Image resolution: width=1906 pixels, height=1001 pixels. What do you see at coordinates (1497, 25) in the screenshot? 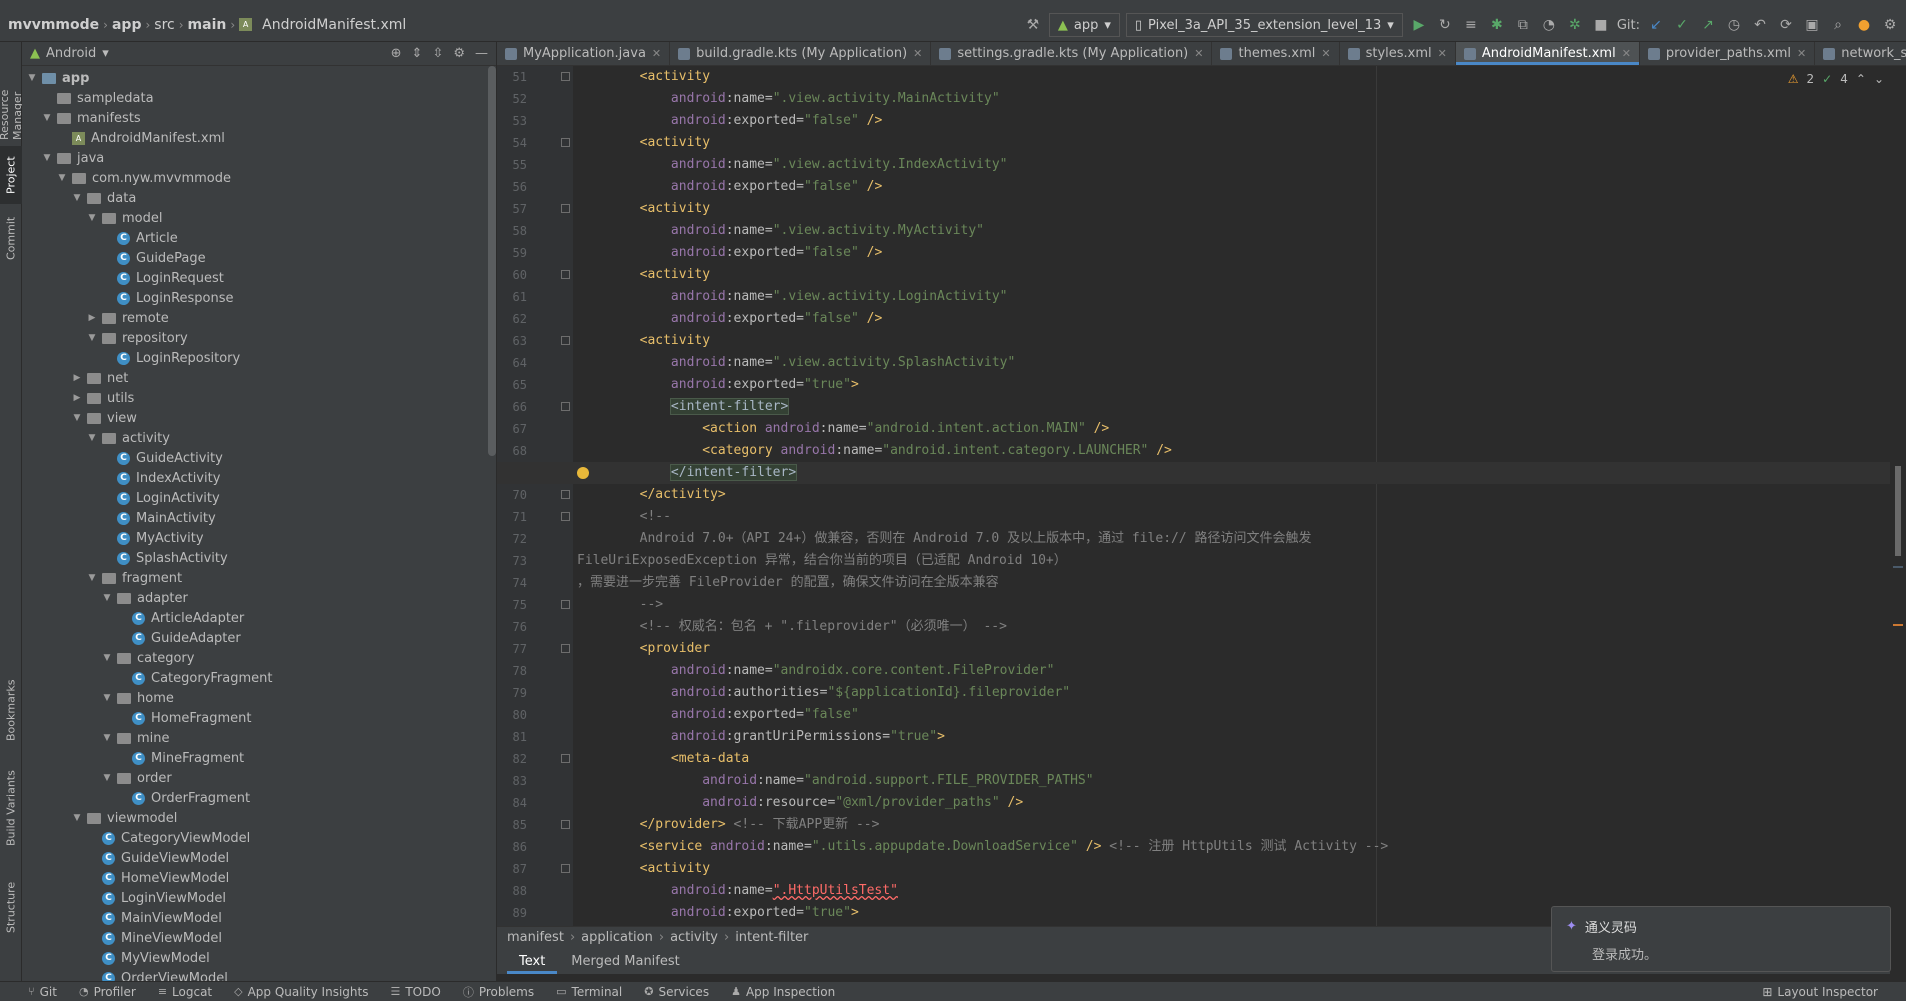
I see `debug-icon: ✱` at bounding box center [1497, 25].